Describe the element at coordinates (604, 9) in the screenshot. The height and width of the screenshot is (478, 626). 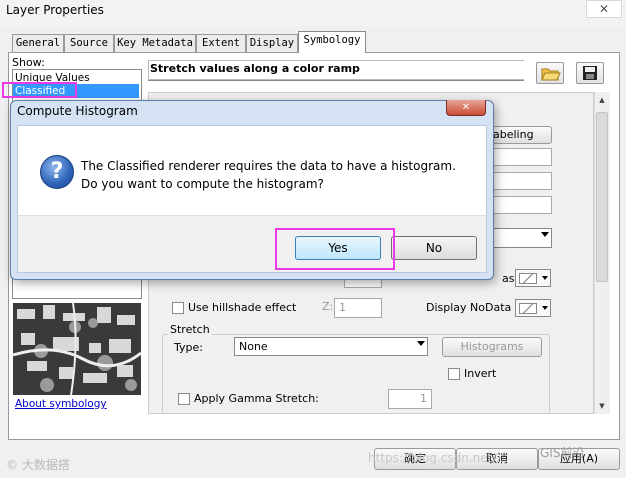
I see `window-close-button: ✕` at that location.